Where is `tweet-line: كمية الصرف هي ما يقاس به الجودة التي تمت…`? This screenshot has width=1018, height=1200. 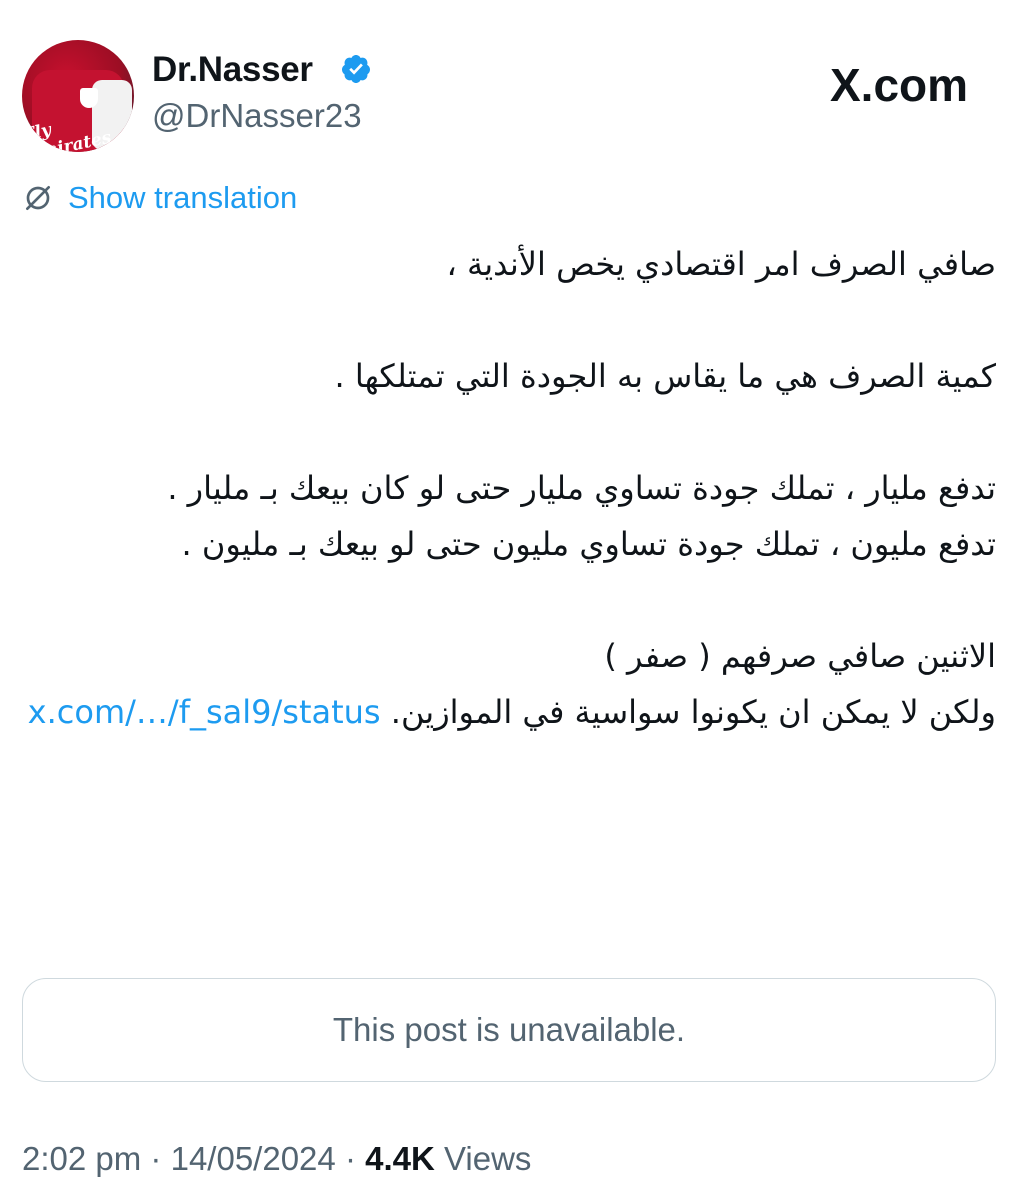
tweet-line: كمية الصرف هي ما يقاس به الجودة التي تمت… is located at coordinates (665, 376).